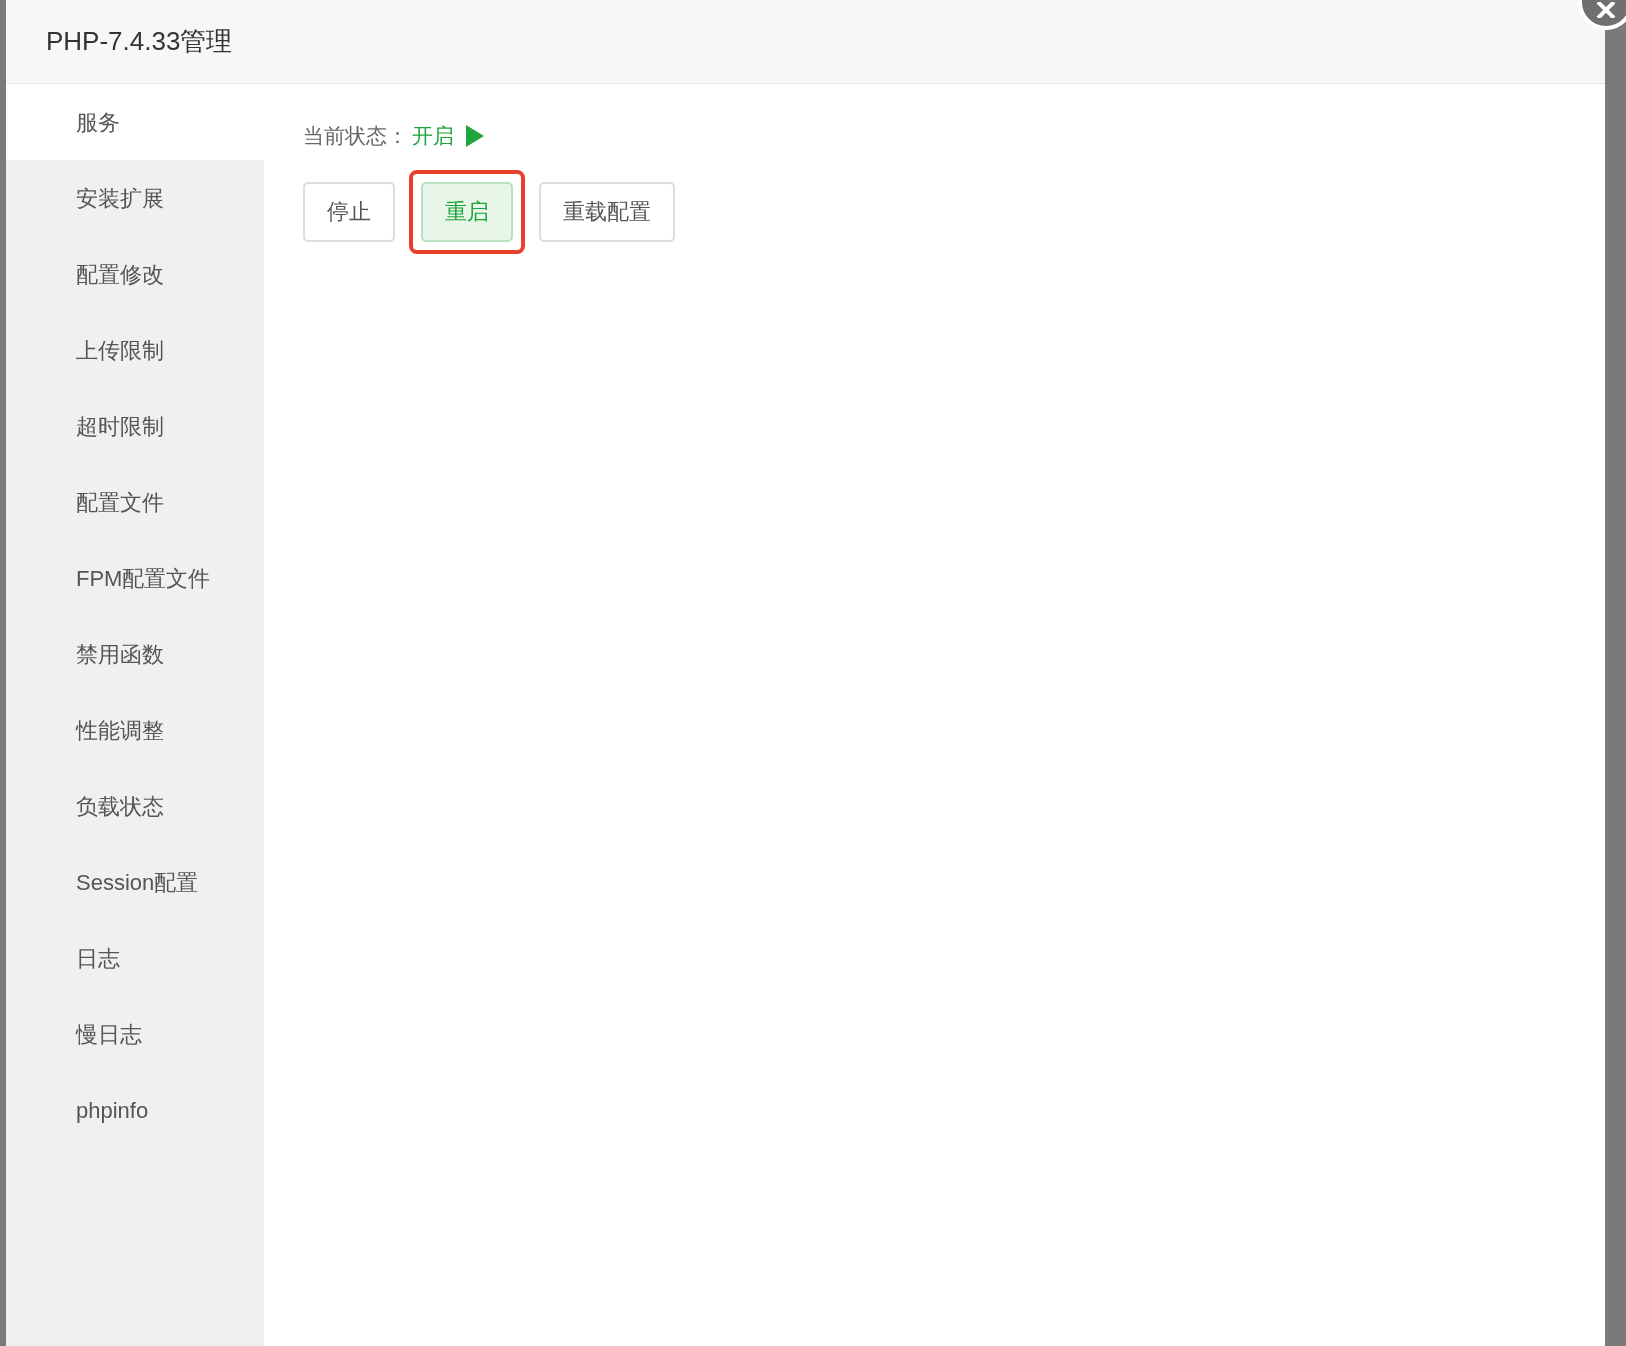 This screenshot has height=1346, width=1626. Describe the element at coordinates (349, 211) in the screenshot. I see `action-button: 停止` at that location.